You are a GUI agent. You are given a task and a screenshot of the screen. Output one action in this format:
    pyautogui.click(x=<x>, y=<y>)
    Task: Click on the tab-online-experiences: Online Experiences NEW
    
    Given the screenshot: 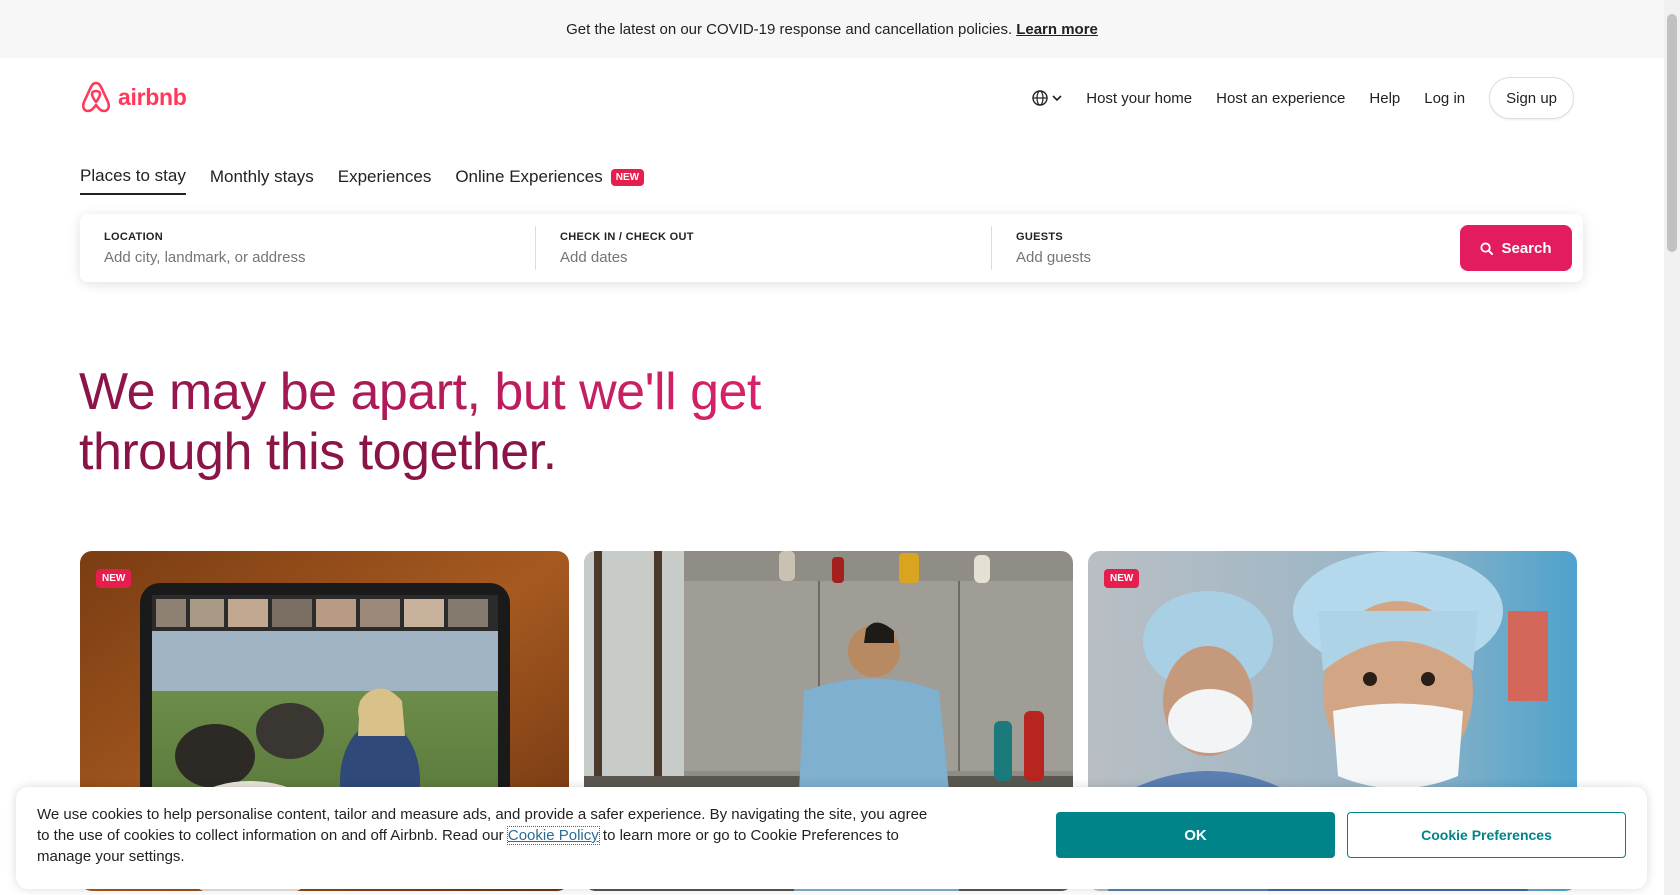 What is the action you would take?
    pyautogui.click(x=550, y=180)
    